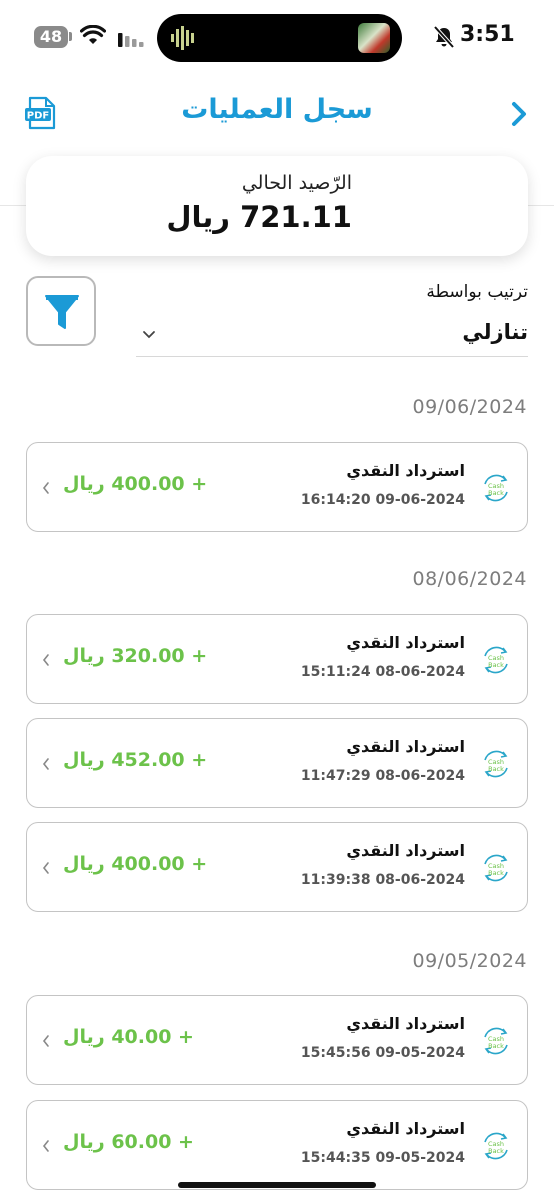  What do you see at coordinates (382, 776) in the screenshot?
I see `transaction-timestamp: 11:47:29 08-06-2024` at bounding box center [382, 776].